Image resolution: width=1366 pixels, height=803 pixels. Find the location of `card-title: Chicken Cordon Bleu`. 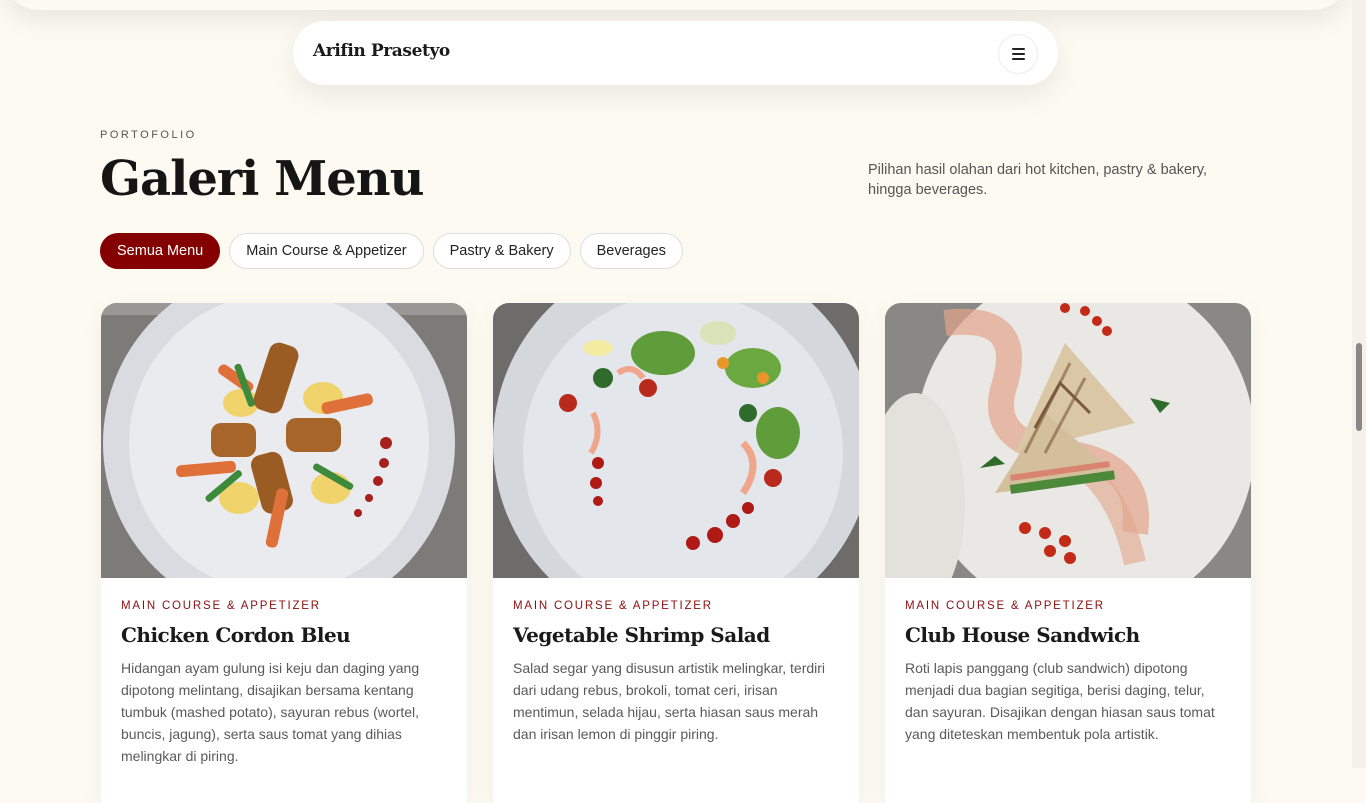

card-title: Chicken Cordon Bleu is located at coordinates (236, 635).